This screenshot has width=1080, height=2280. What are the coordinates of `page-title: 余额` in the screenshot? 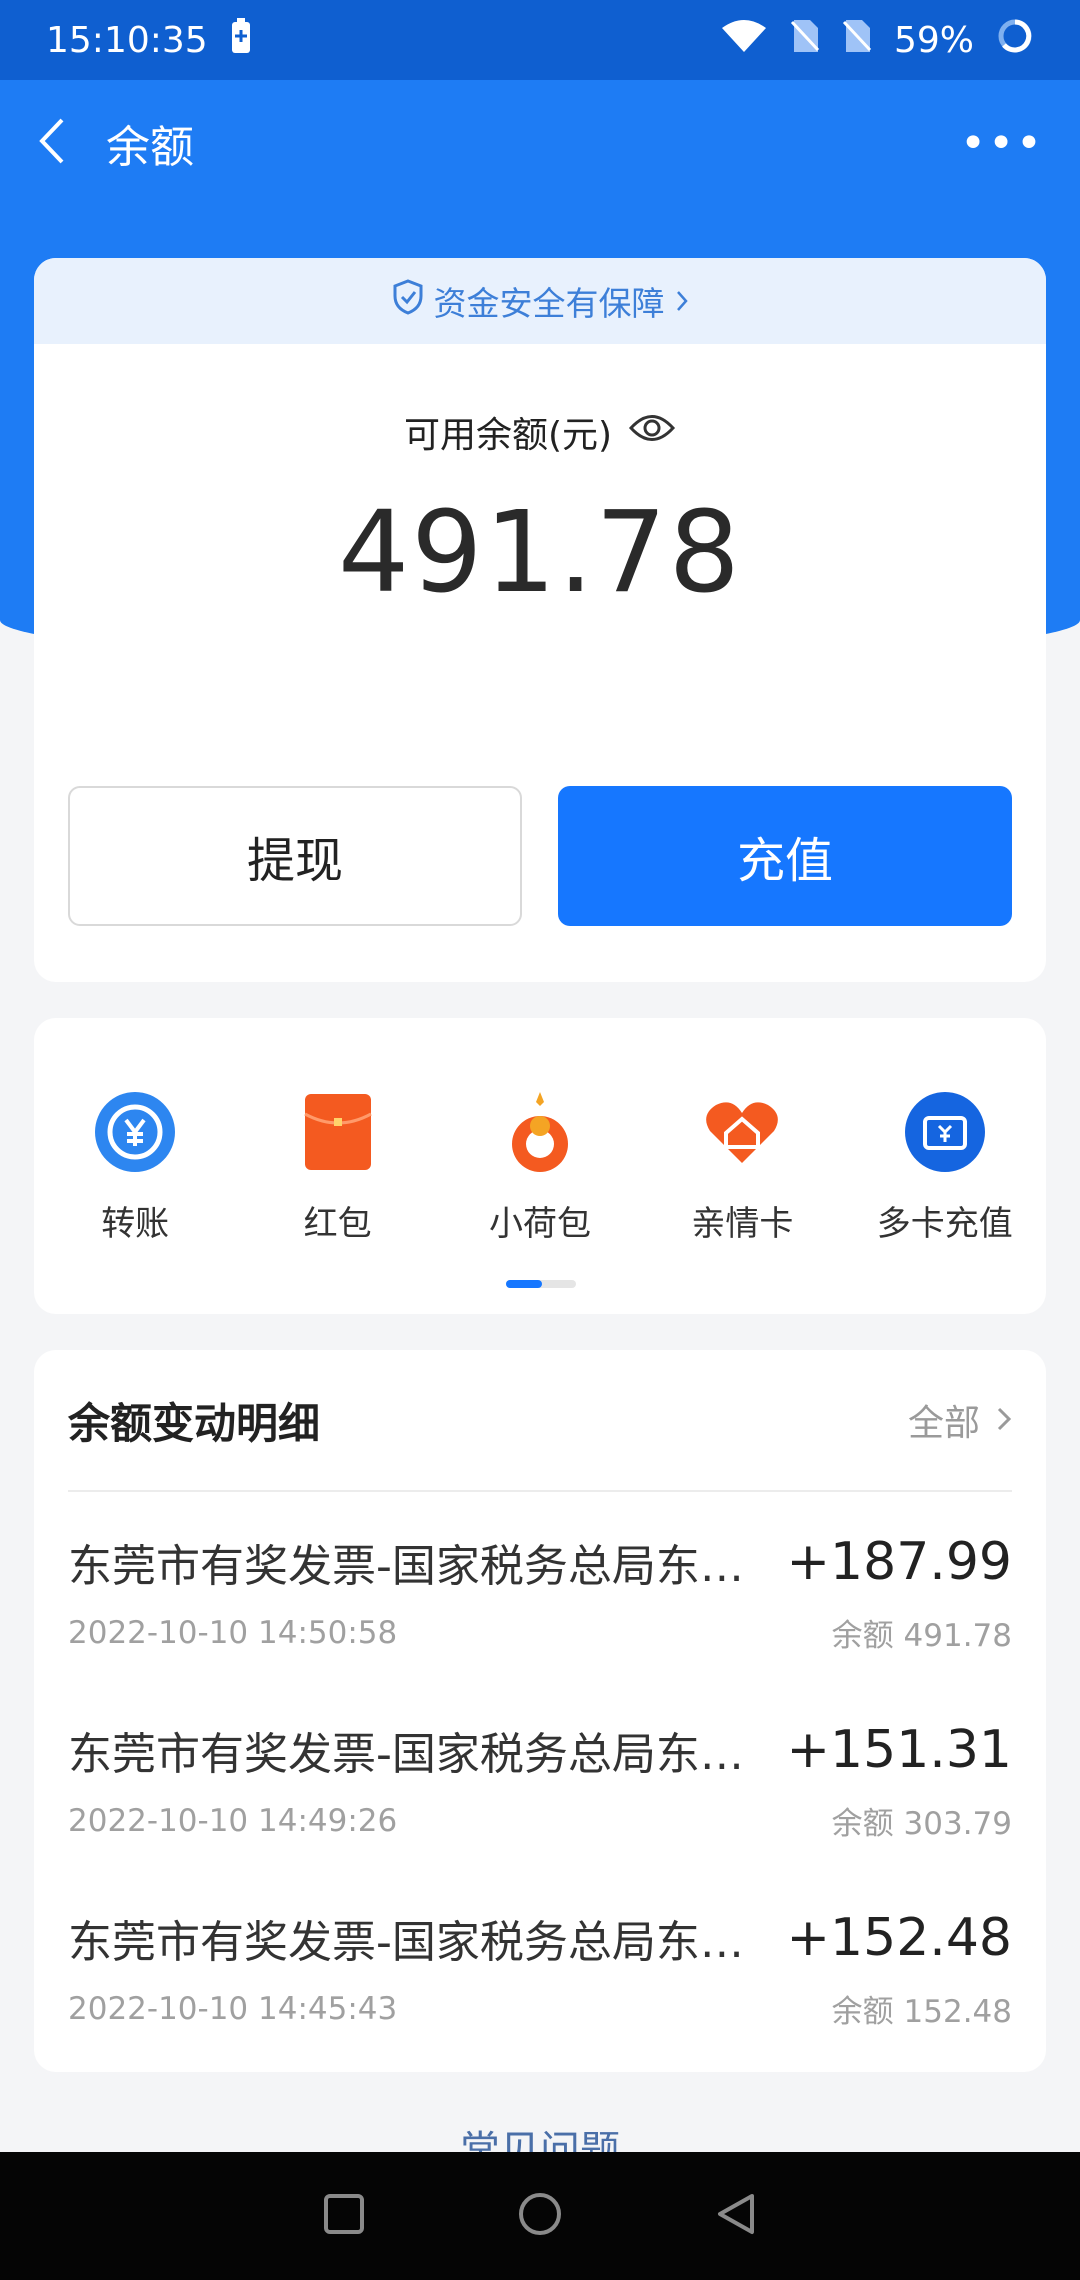 It's located at (150, 147).